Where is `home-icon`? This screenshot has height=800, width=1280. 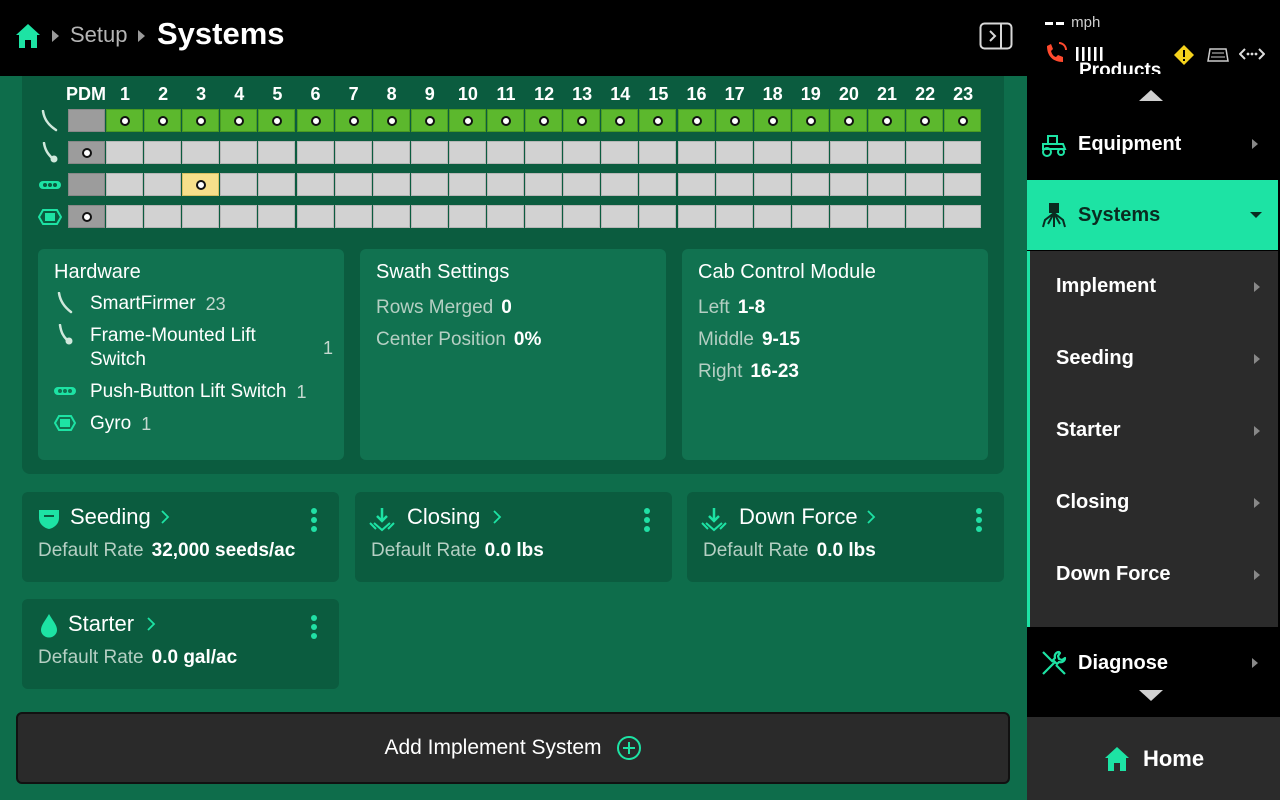
home-icon is located at coordinates (28, 36).